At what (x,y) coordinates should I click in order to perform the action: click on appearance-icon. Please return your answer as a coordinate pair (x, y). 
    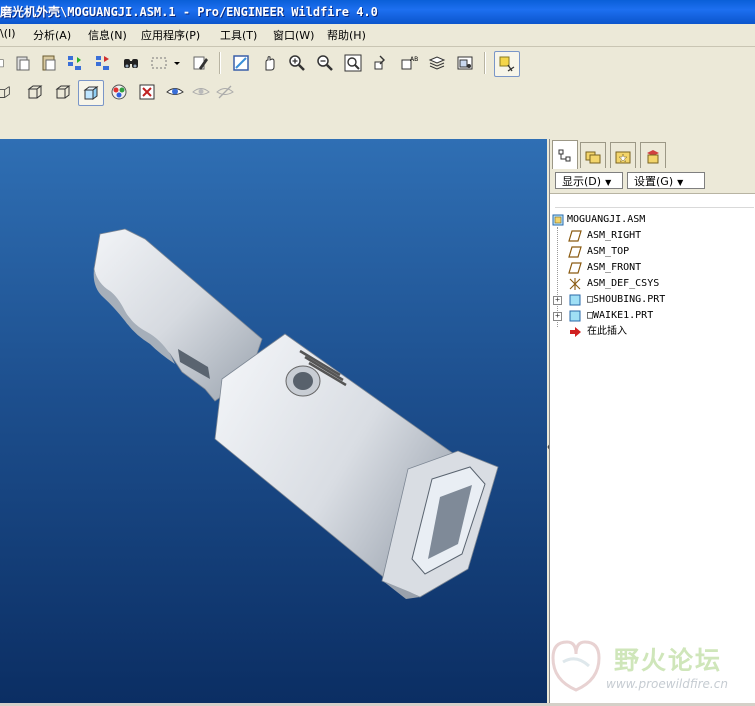
    Looking at the image, I should click on (119, 92).